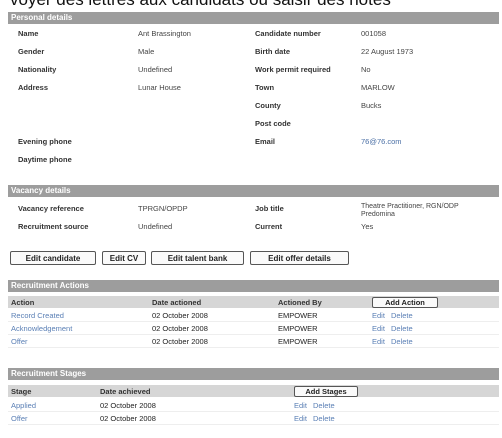 The image size is (502, 438). I want to click on edit-talent-bank-button: Edit talent bank, so click(197, 258).